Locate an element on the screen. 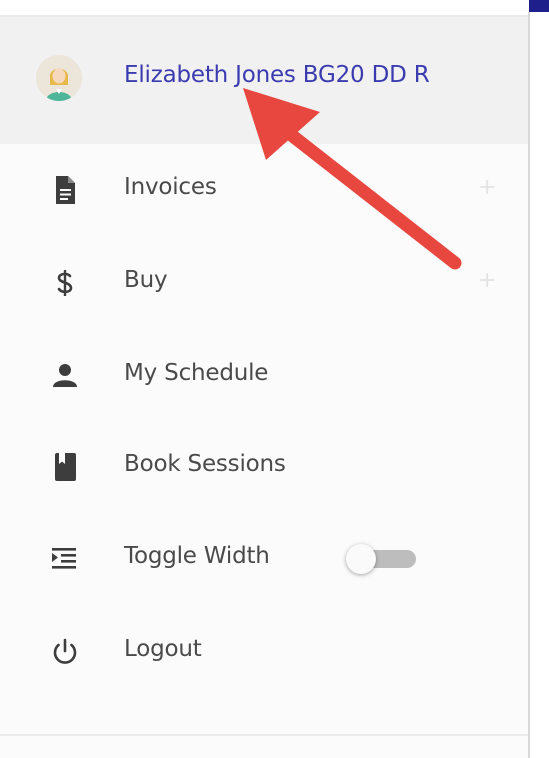  indent-icon is located at coordinates (64, 558).